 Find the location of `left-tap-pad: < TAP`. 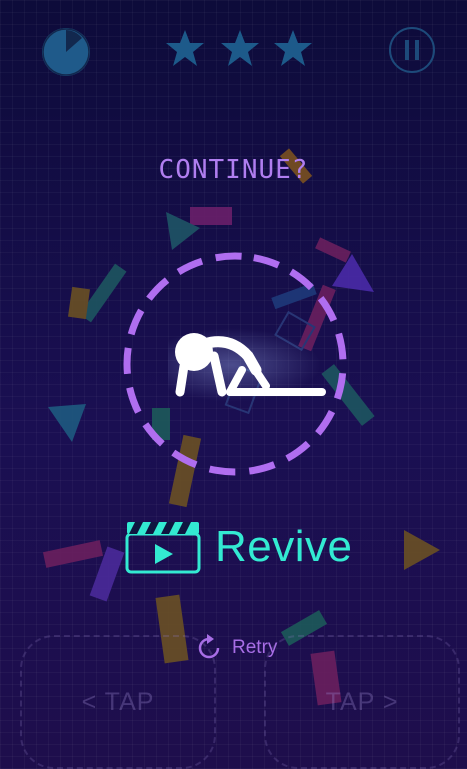

left-tap-pad: < TAP is located at coordinates (118, 702).